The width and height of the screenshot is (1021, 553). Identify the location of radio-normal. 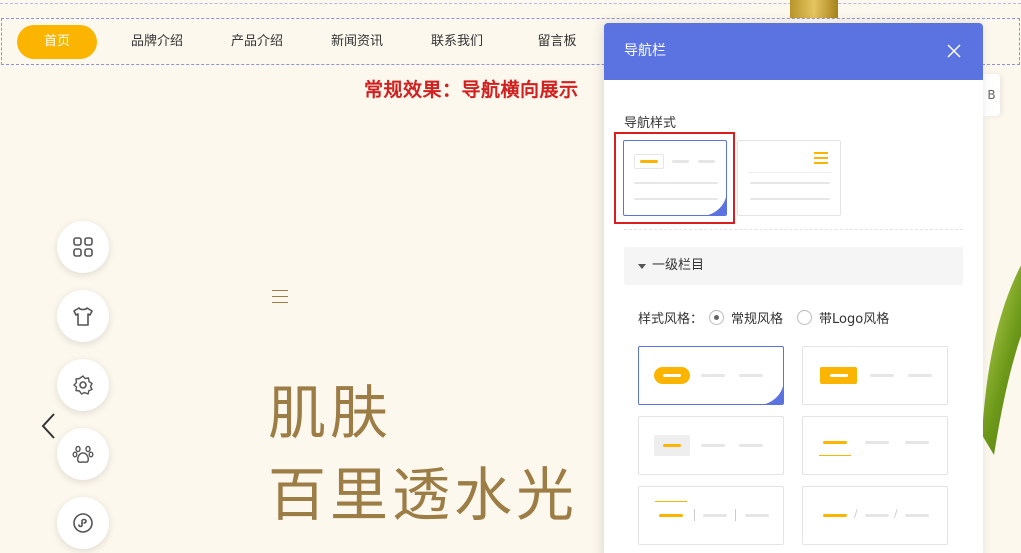
(717, 317).